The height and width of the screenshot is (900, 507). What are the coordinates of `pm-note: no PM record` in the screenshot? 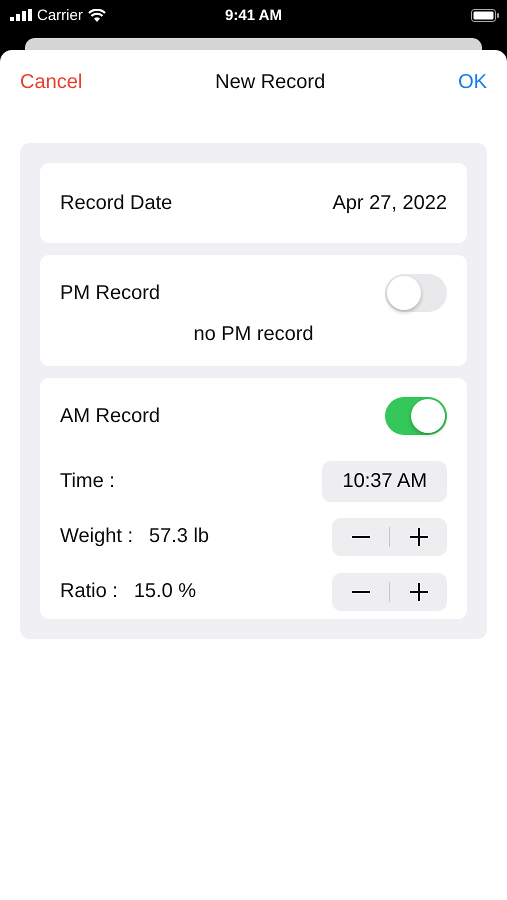 It's located at (253, 335).